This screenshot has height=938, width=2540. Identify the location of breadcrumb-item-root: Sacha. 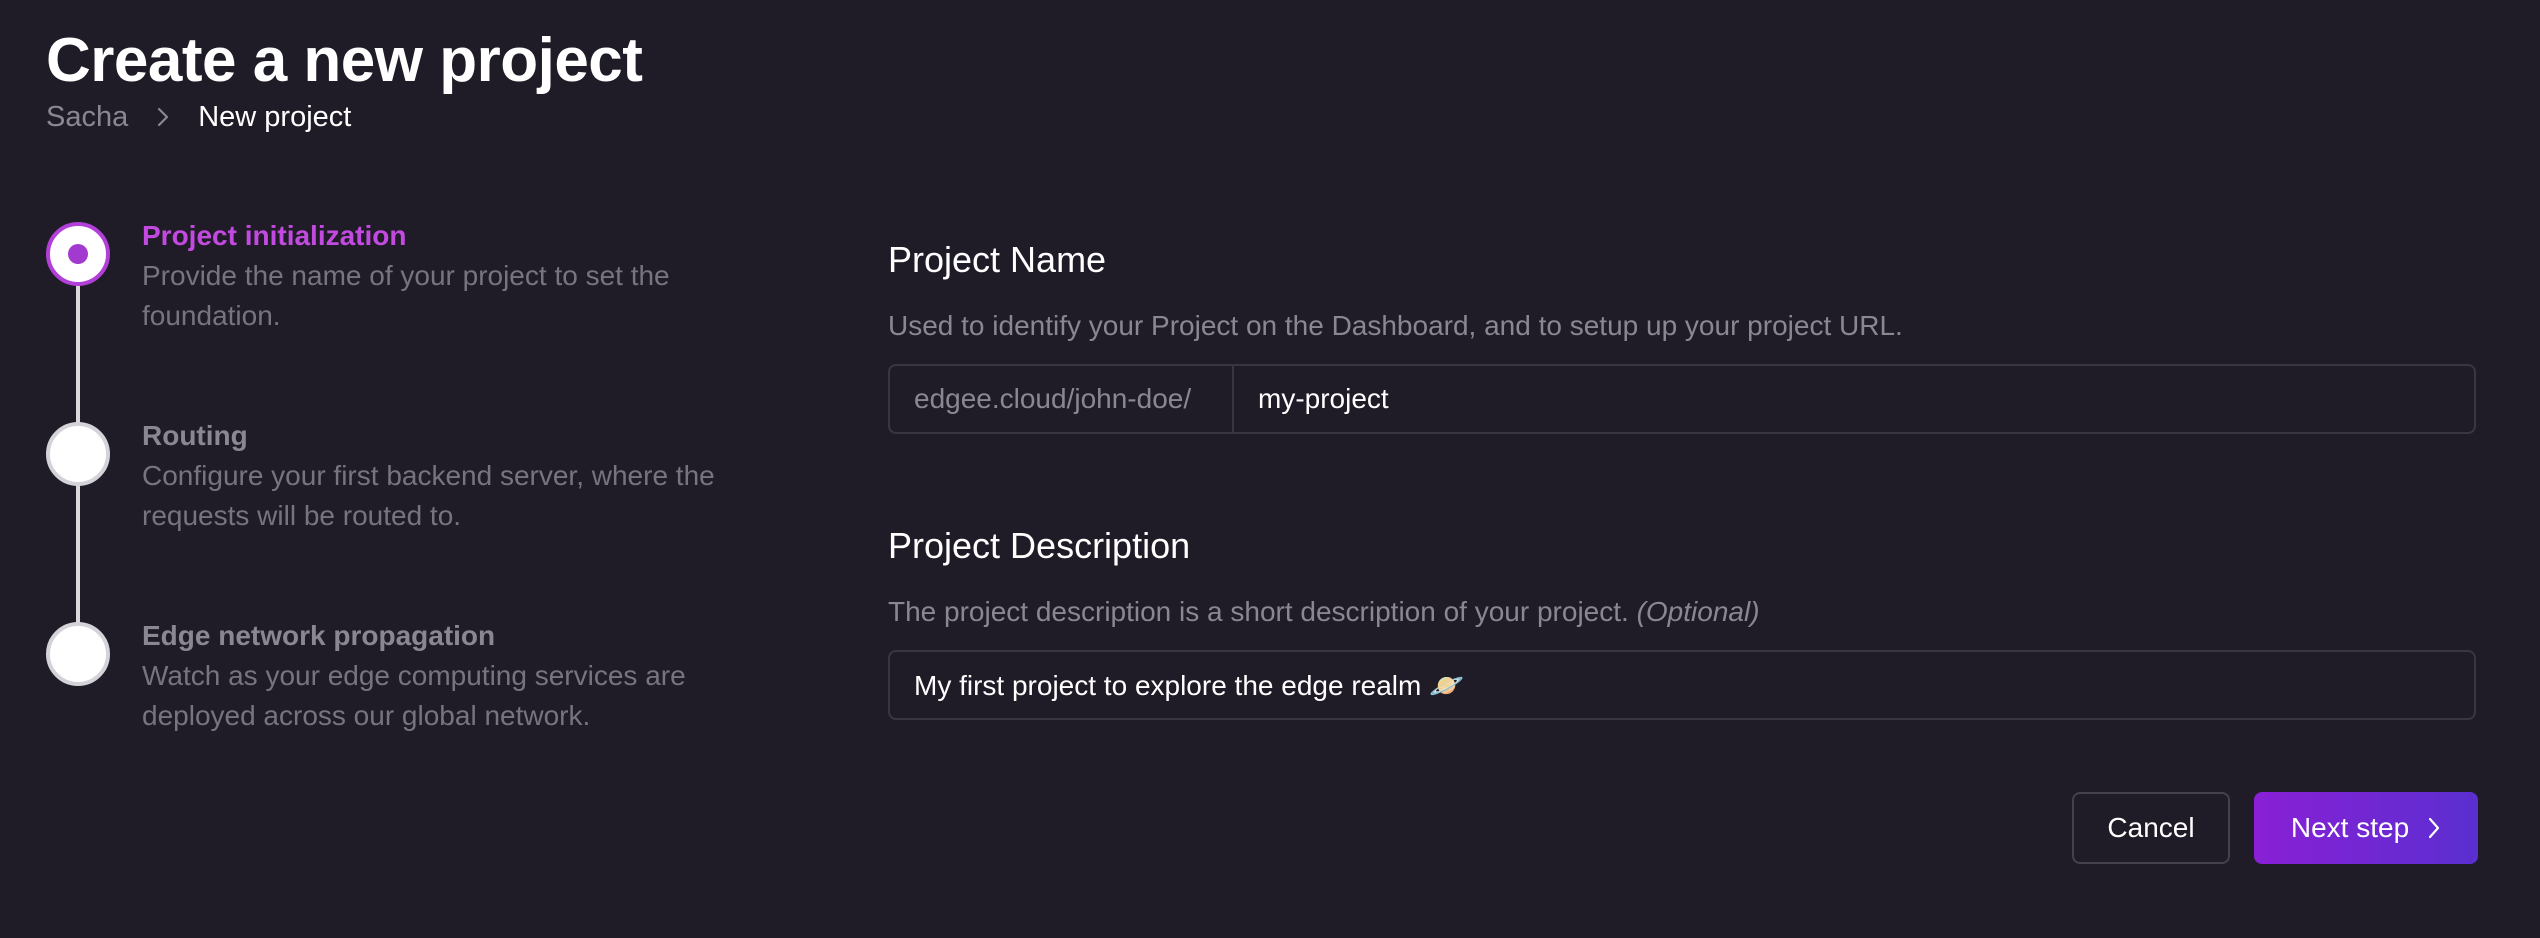
(87, 117).